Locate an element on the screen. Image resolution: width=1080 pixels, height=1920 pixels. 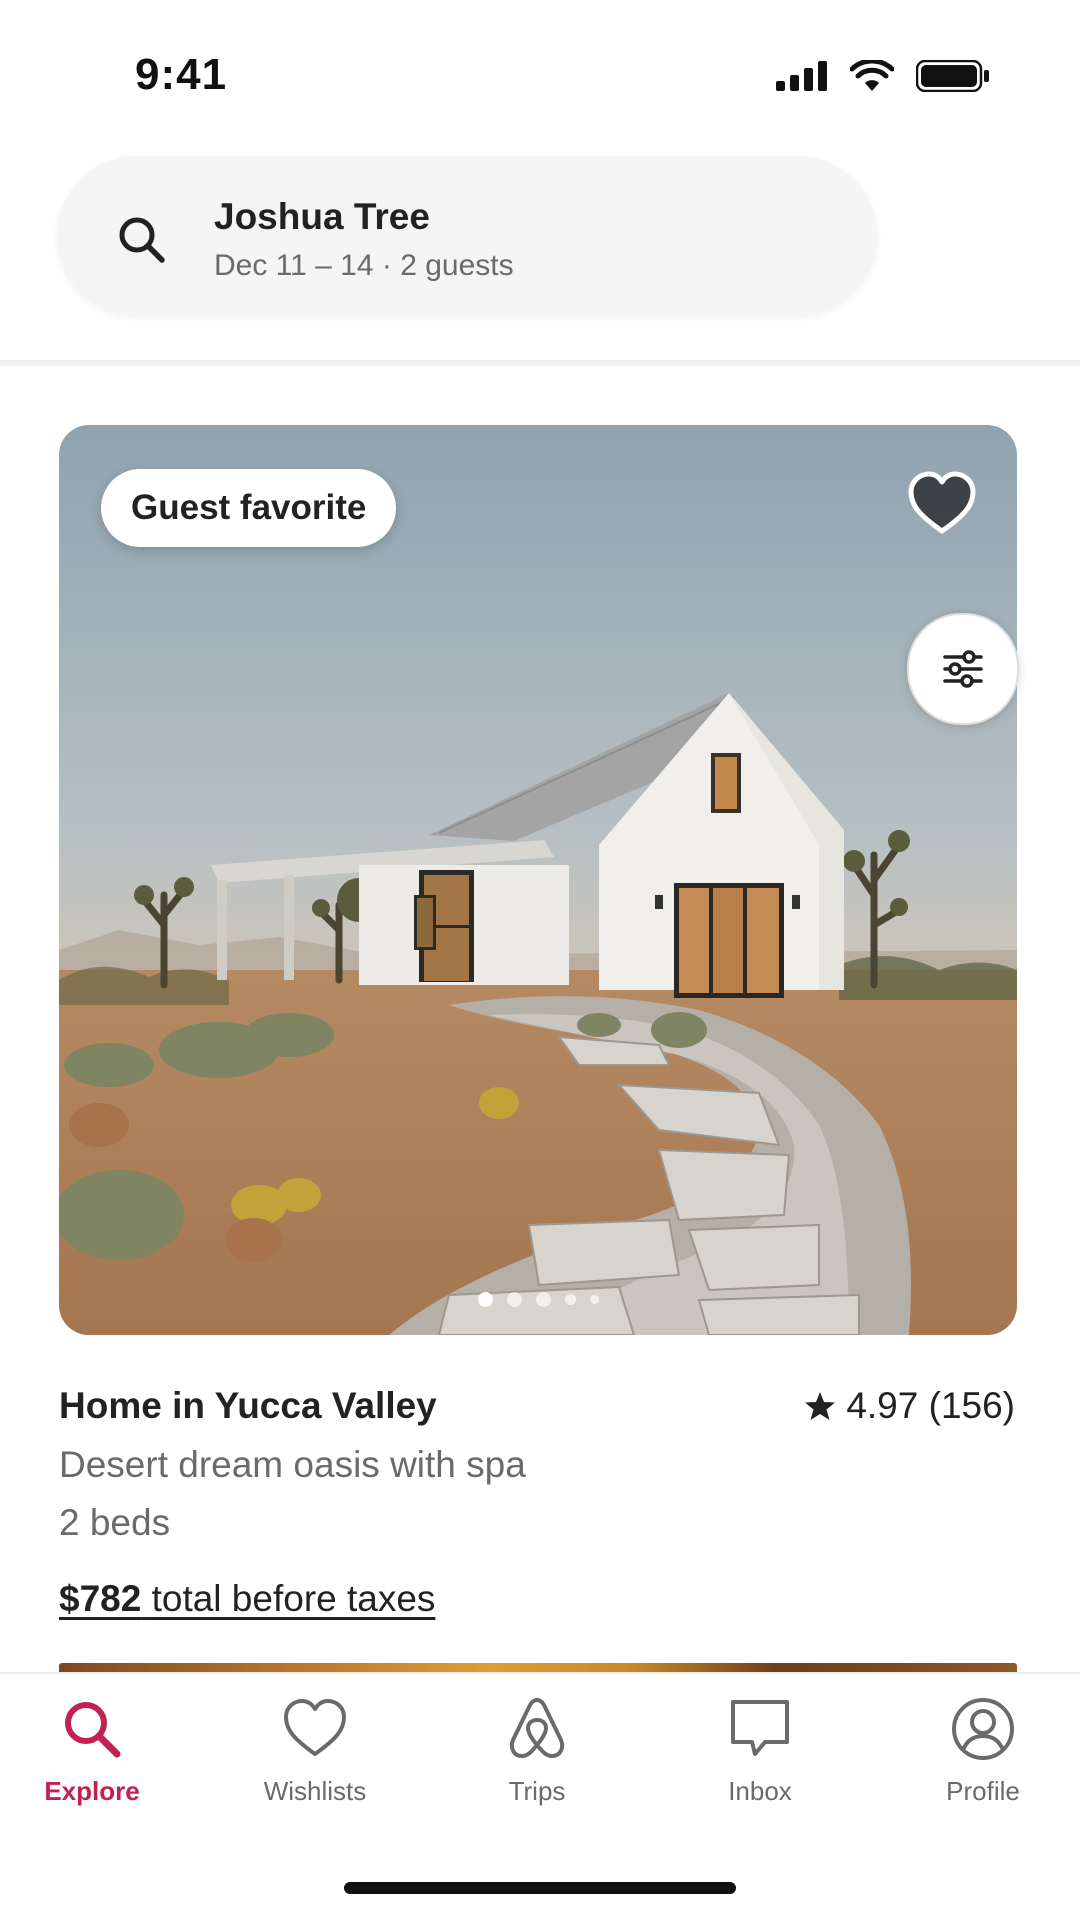
listing-description: Desert dream oasis with spa is located at coordinates (292, 1464).